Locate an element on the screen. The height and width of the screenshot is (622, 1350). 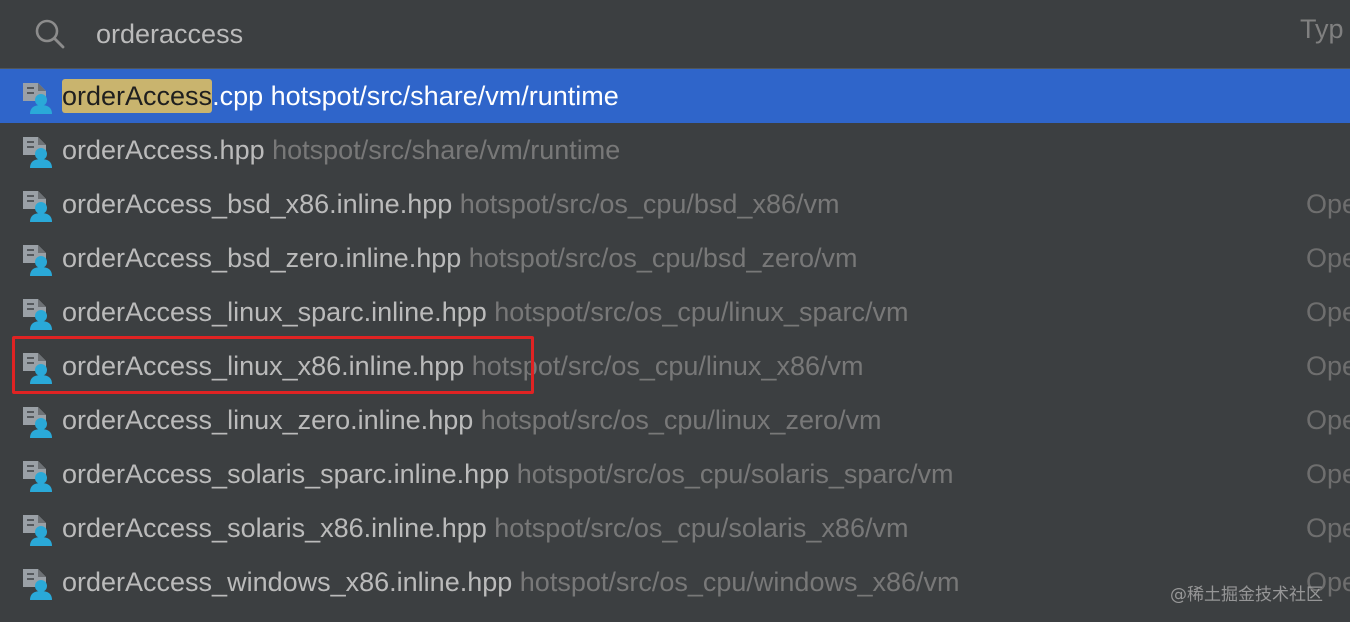
result-file-name: orderAccess_linux_x86.inline.hpp is located at coordinates (263, 366).